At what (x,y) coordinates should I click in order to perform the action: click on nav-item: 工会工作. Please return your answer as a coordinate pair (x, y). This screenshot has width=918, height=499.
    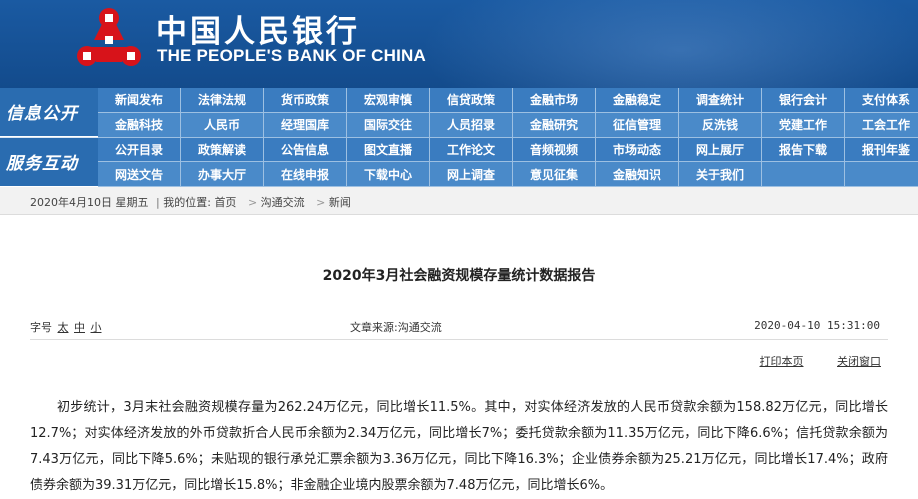
    Looking at the image, I should click on (881, 125).